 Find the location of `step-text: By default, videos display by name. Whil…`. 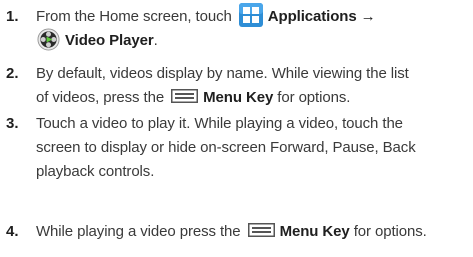

step-text: By default, videos display by name. Whil… is located at coordinates (222, 73).